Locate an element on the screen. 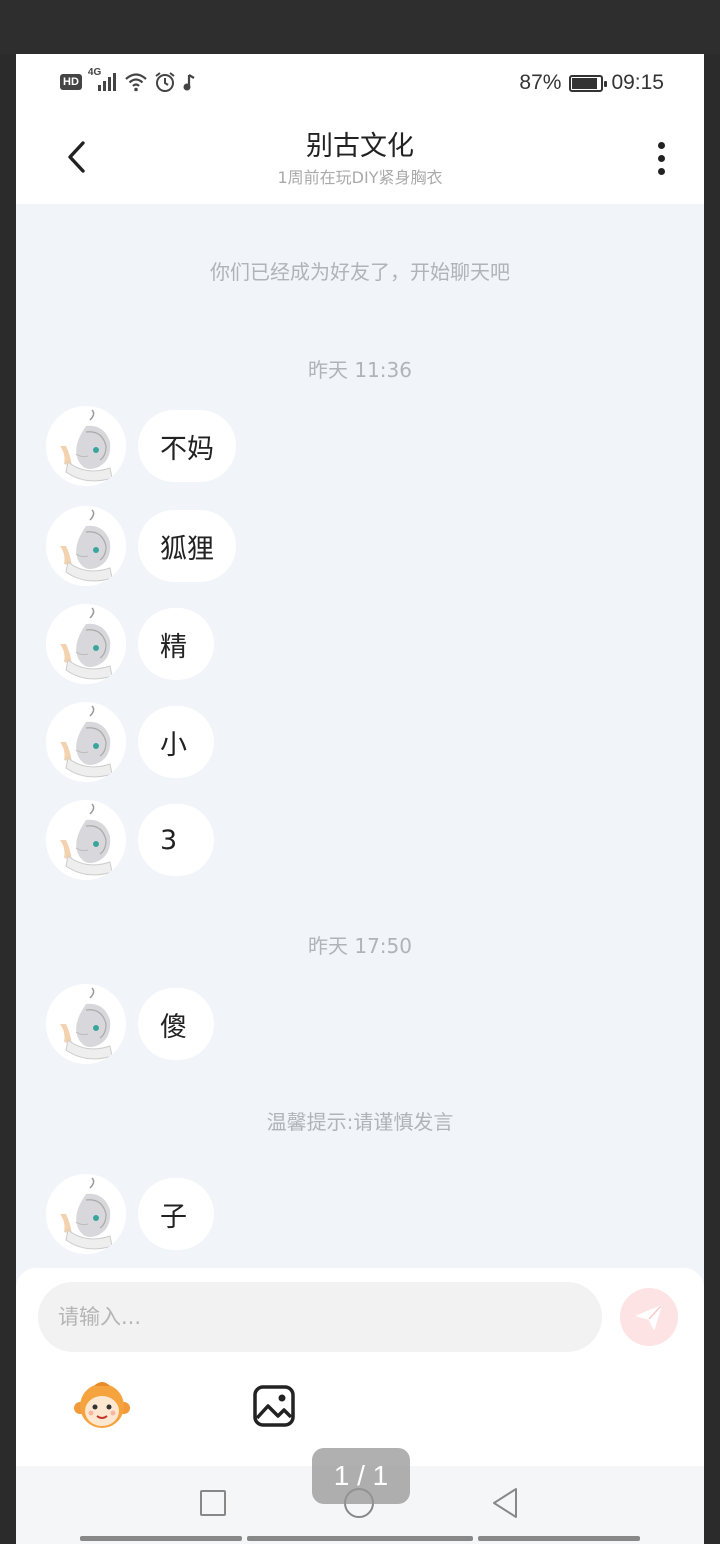  message-row: 精 is located at coordinates (130, 644).